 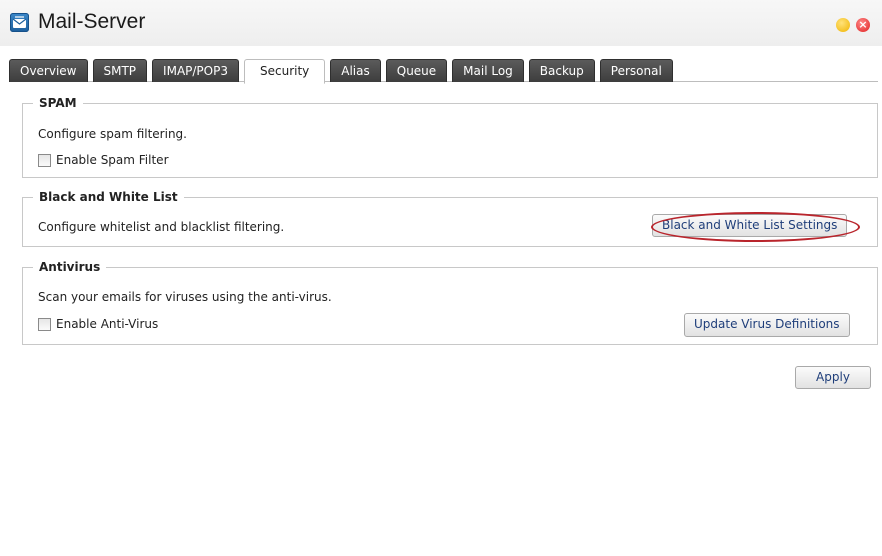 I want to click on mail-server-icon, so click(x=19, y=22).